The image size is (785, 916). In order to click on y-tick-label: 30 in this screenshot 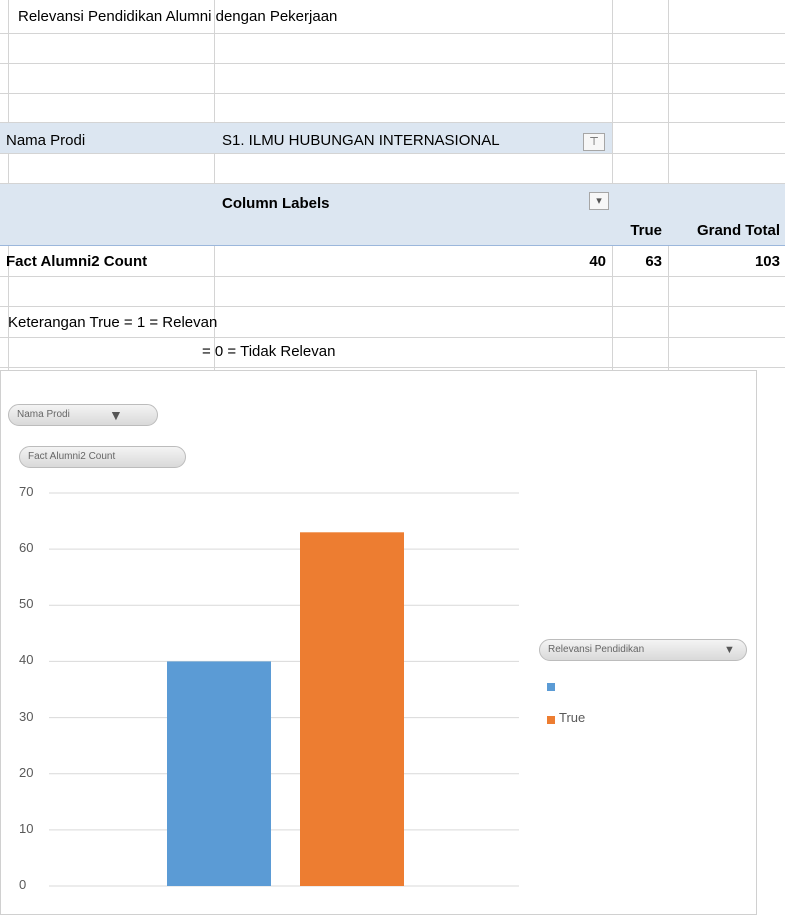, I will do `click(26, 716)`.